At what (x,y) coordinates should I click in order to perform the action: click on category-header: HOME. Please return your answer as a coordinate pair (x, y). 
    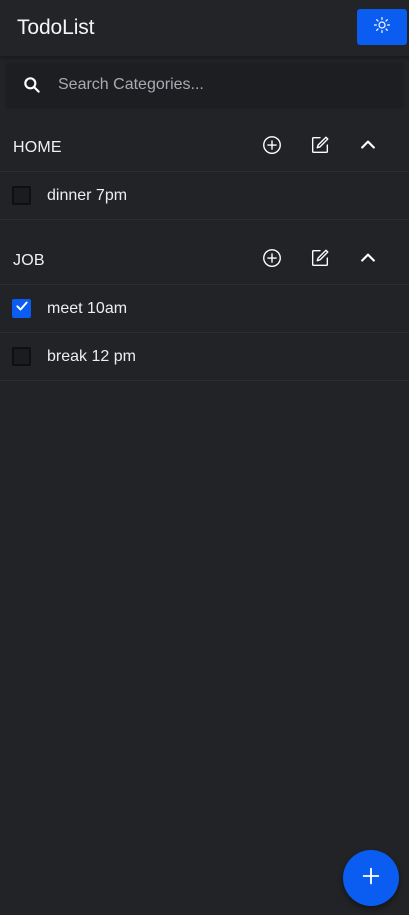
    Looking at the image, I should click on (204, 148).